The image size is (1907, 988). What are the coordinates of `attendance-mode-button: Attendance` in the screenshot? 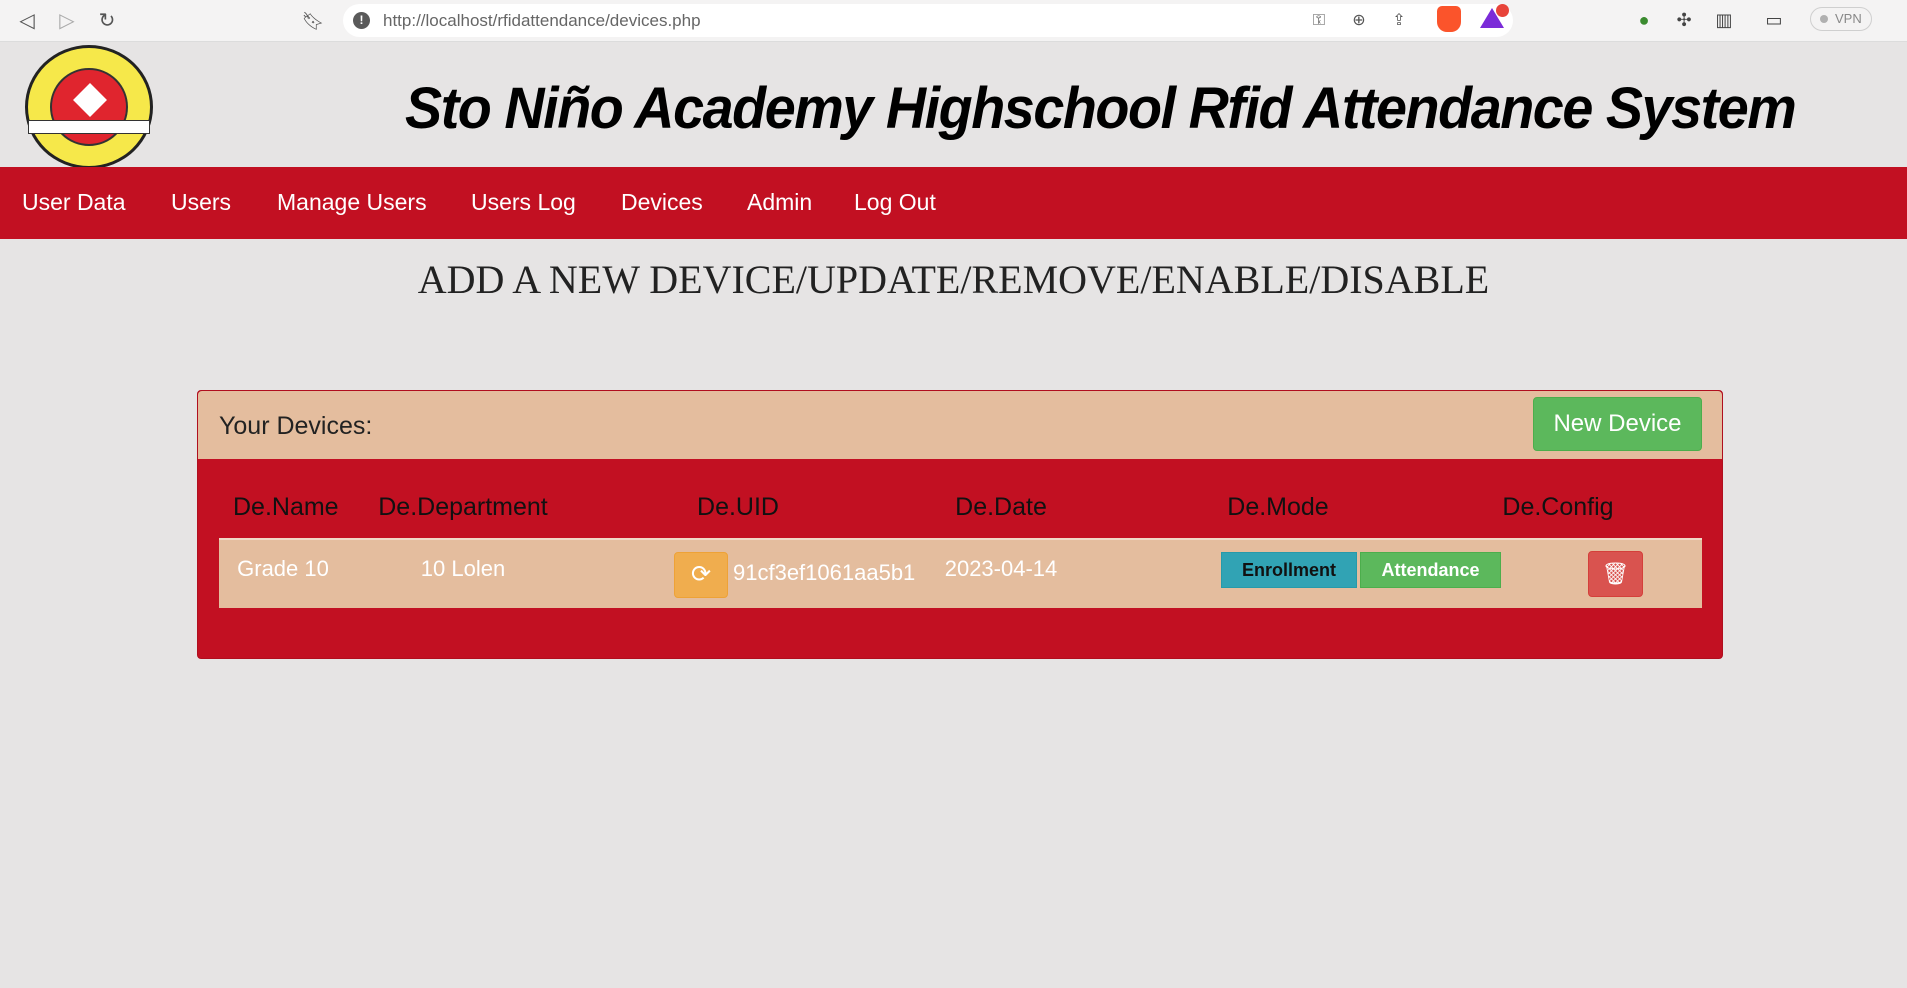 It's located at (1430, 570).